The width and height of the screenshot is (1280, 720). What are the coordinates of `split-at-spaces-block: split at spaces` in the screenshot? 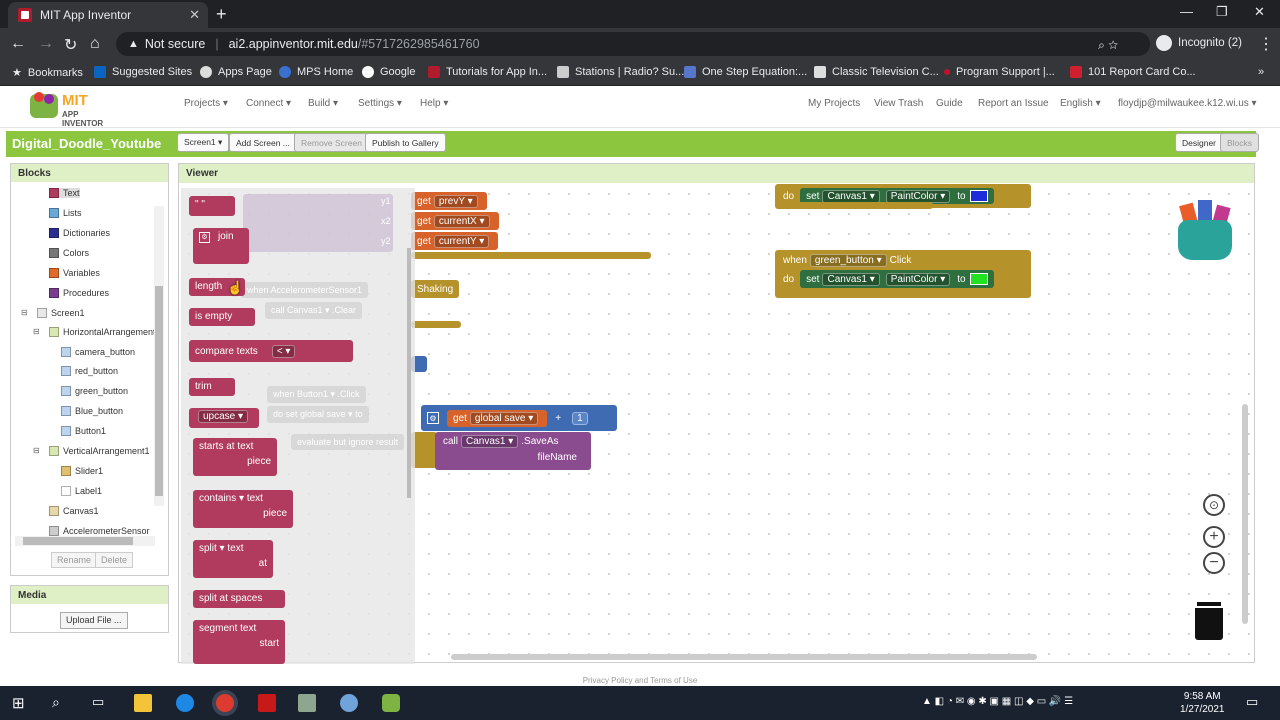 It's located at (239, 599).